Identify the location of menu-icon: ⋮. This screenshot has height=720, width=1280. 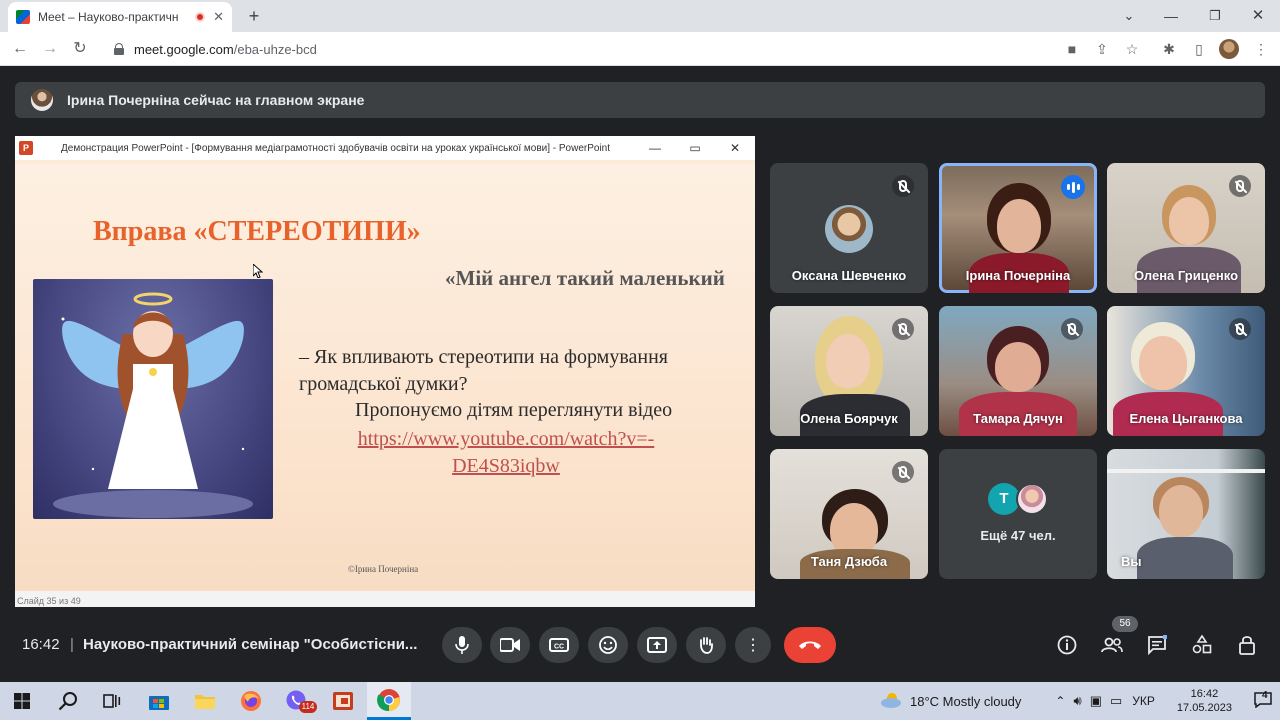
(1261, 49).